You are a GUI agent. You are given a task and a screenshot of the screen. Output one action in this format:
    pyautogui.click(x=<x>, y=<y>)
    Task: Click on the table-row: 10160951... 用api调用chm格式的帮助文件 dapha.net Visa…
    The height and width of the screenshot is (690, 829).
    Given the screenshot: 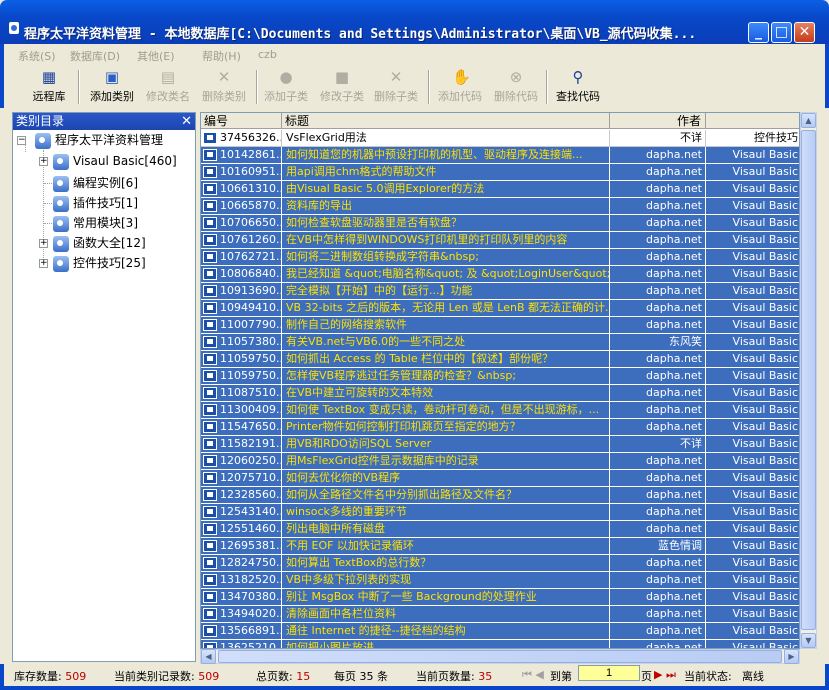 What is the action you would take?
    pyautogui.click(x=500, y=172)
    